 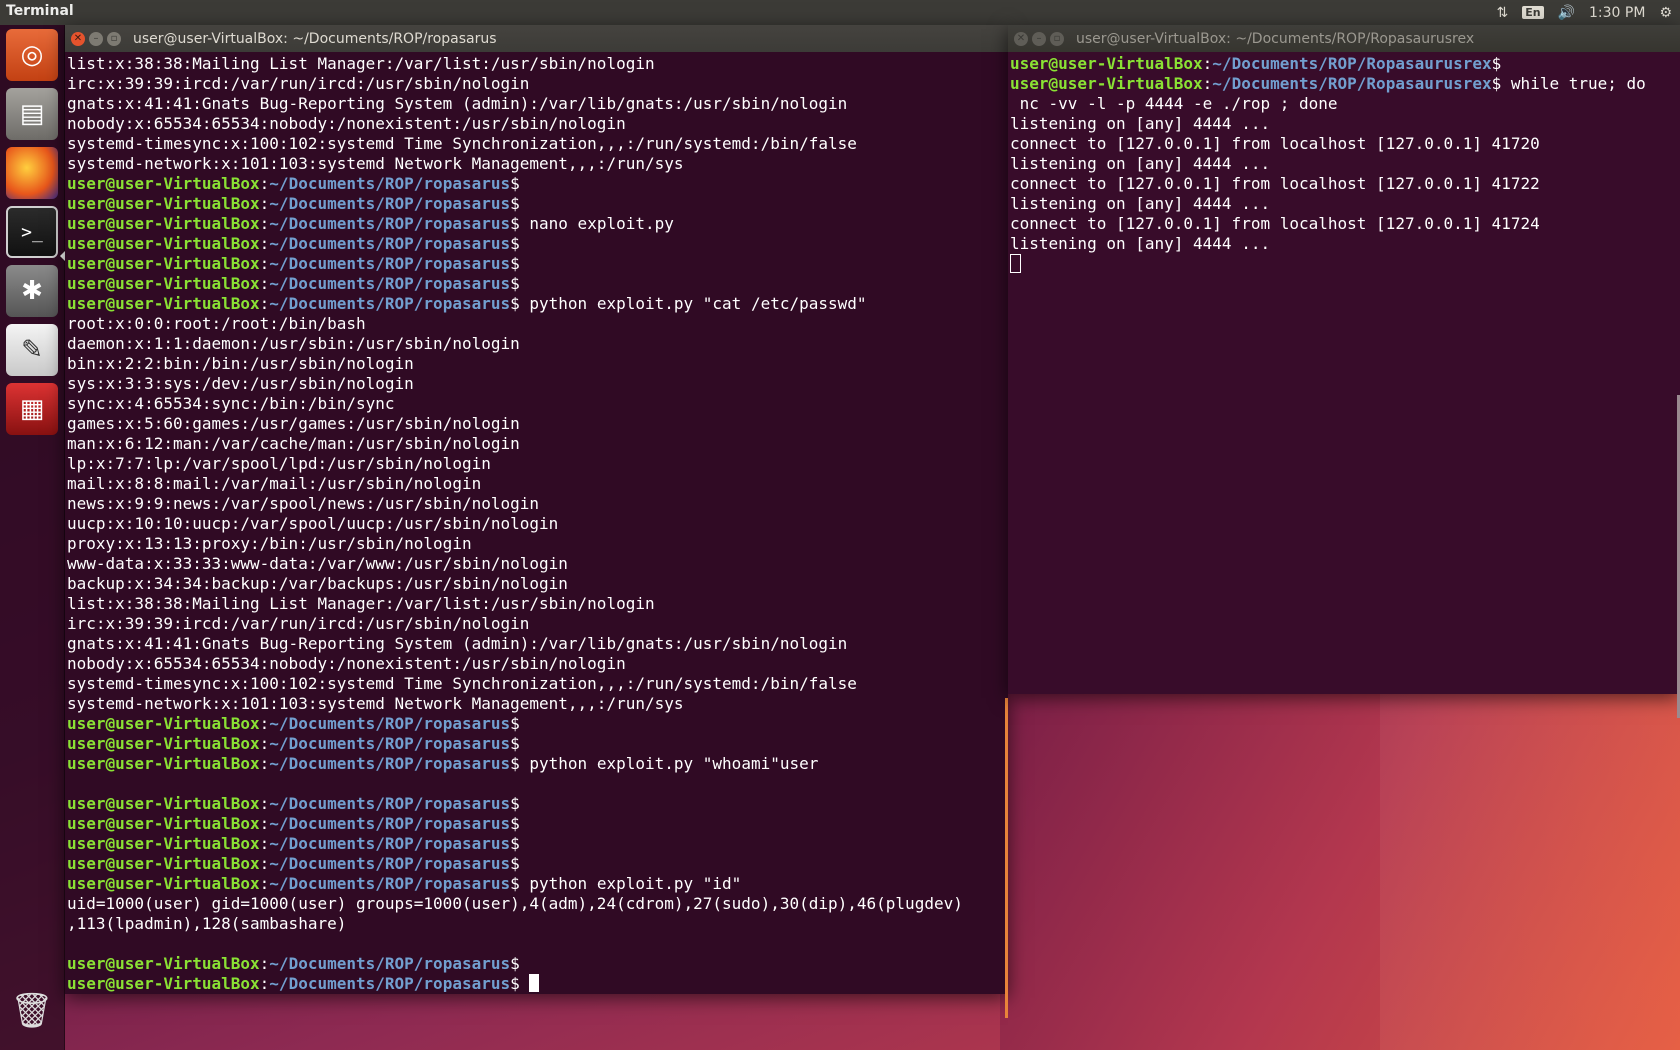 I want to click on scrollbar, so click(x=1006, y=858).